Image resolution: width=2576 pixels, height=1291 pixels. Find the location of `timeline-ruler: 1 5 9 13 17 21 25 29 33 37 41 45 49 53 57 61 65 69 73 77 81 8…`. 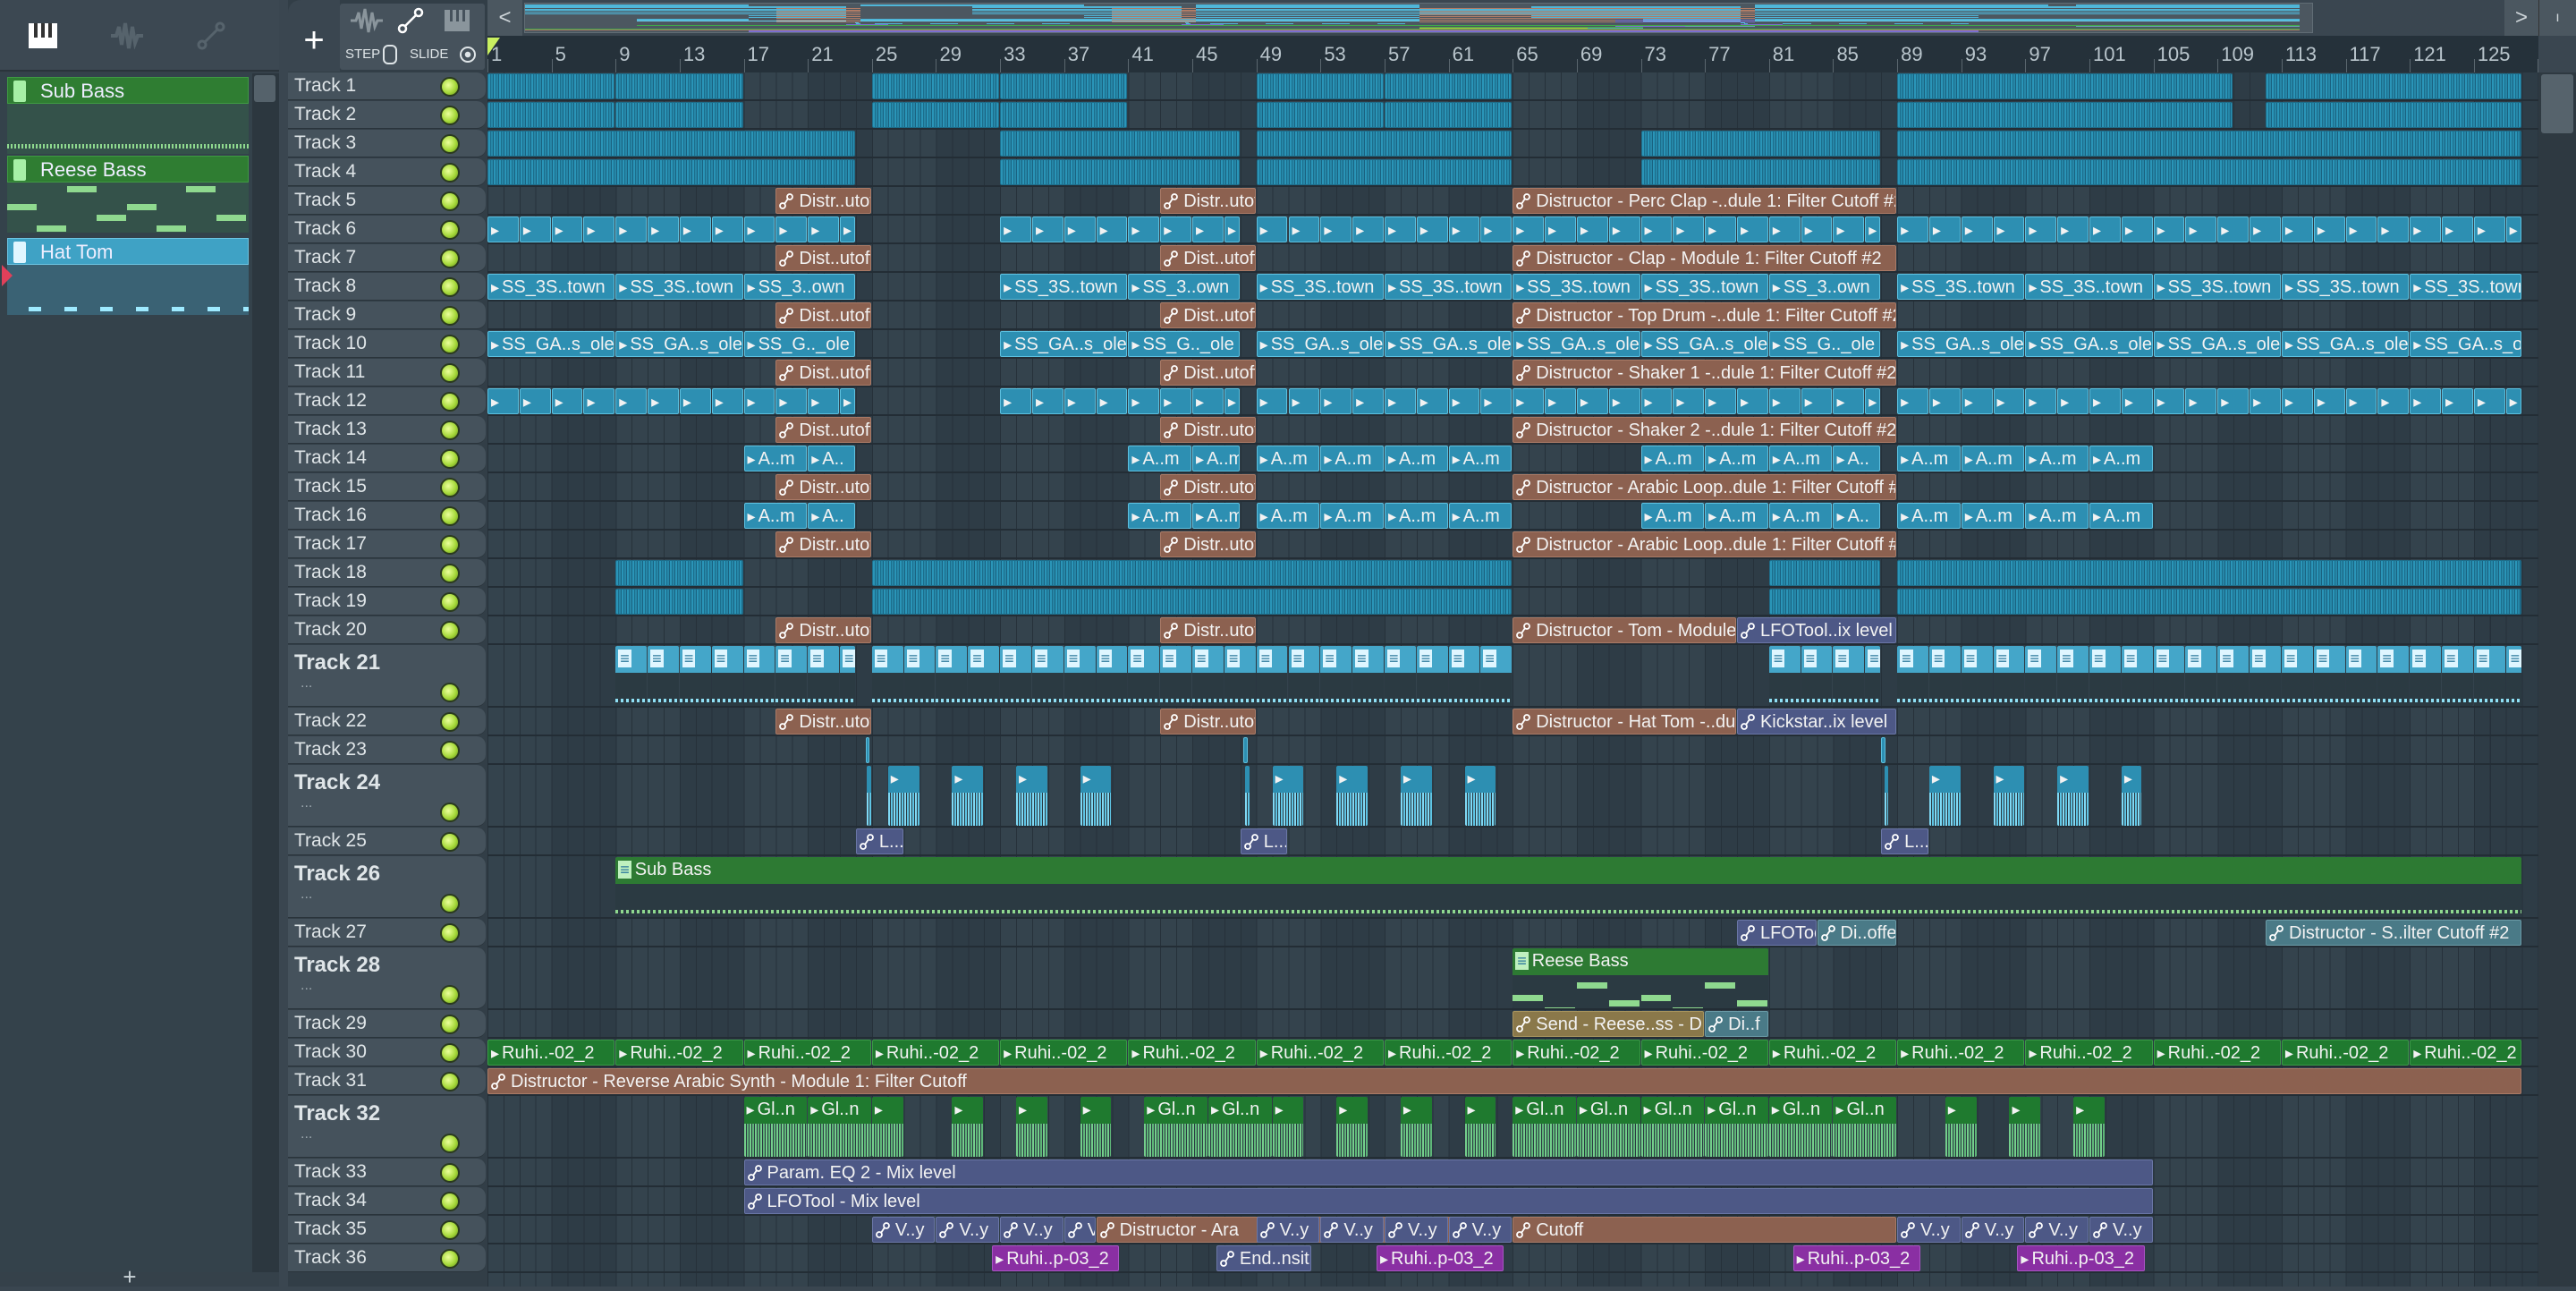

timeline-ruler: 1 5 9 13 17 21 25 29 33 37 41 45 49 53 57 61 65 69 73 77 81 8… is located at coordinates (1512, 54).